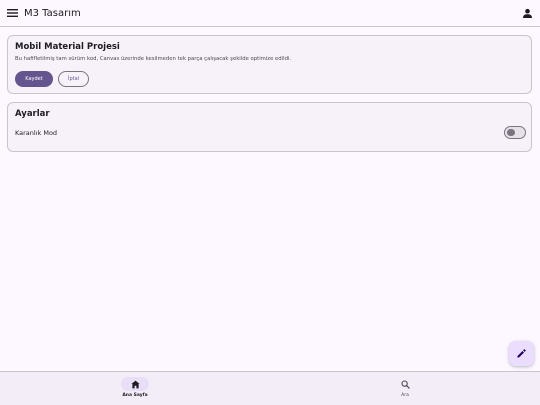  Describe the element at coordinates (67, 47) in the screenshot. I see `project-card-title: Mobil Material Projesi` at that location.